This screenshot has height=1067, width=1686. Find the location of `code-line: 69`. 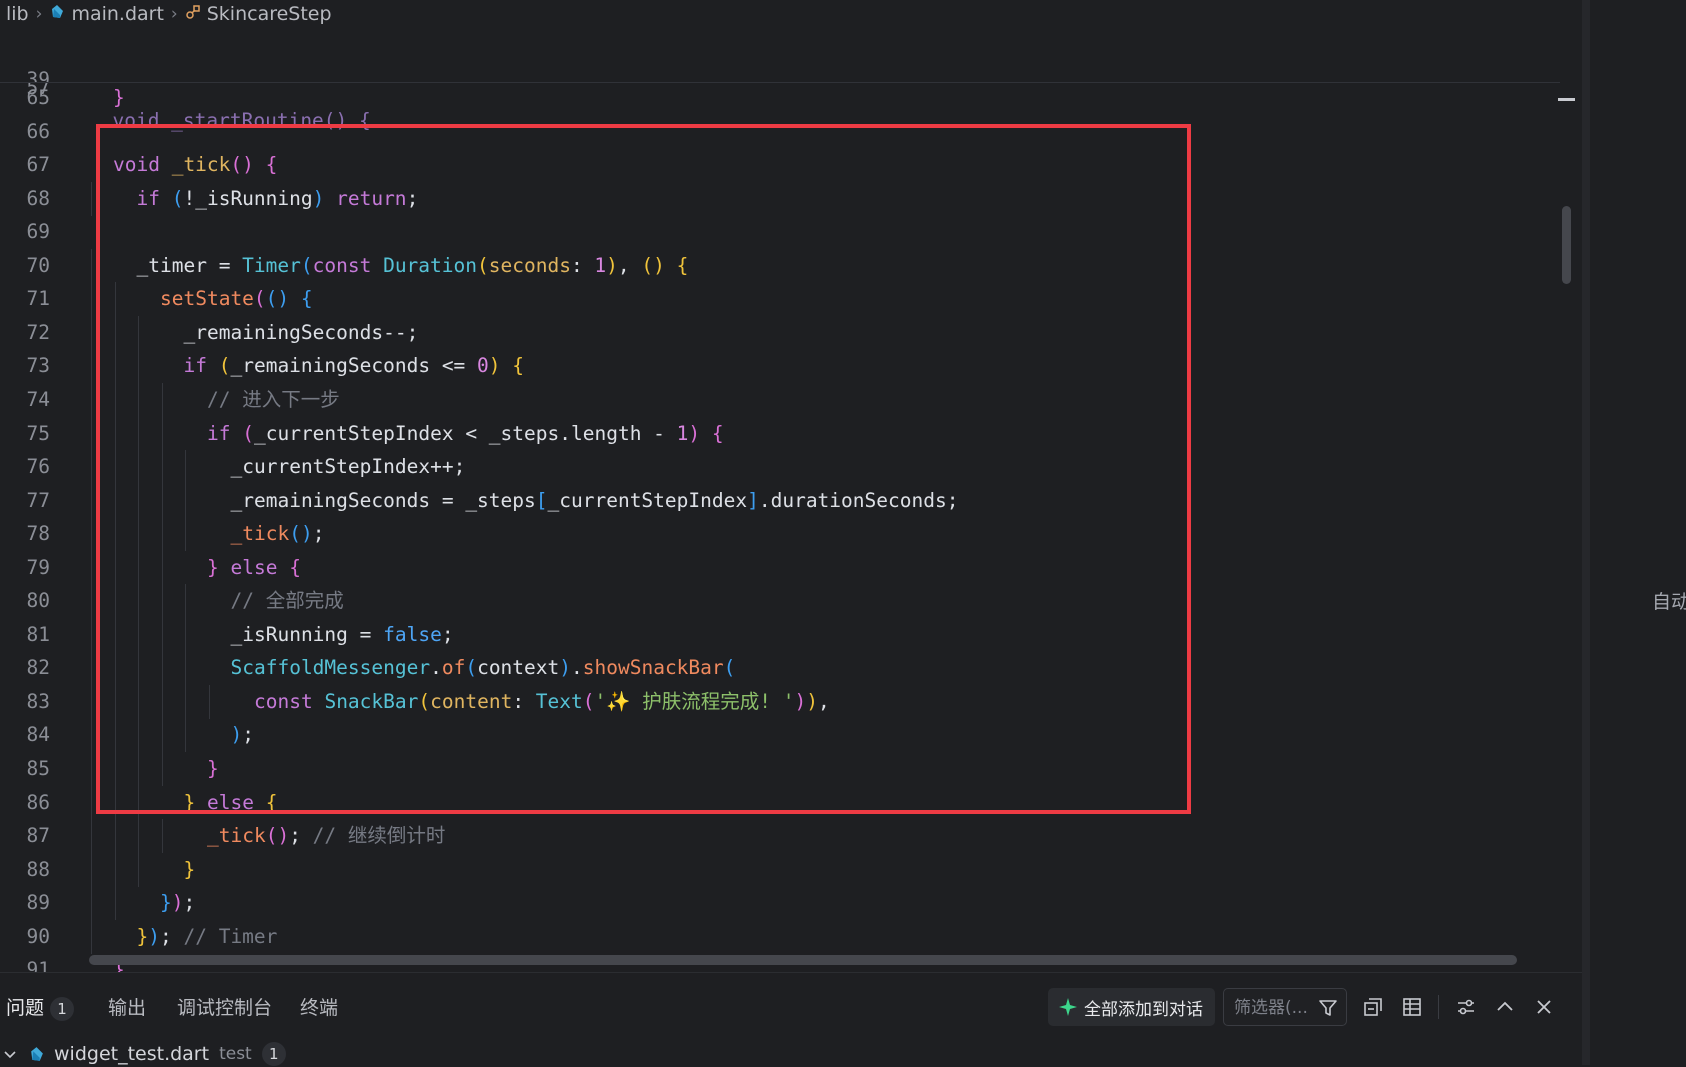

code-line: 69 is located at coordinates (780, 231).